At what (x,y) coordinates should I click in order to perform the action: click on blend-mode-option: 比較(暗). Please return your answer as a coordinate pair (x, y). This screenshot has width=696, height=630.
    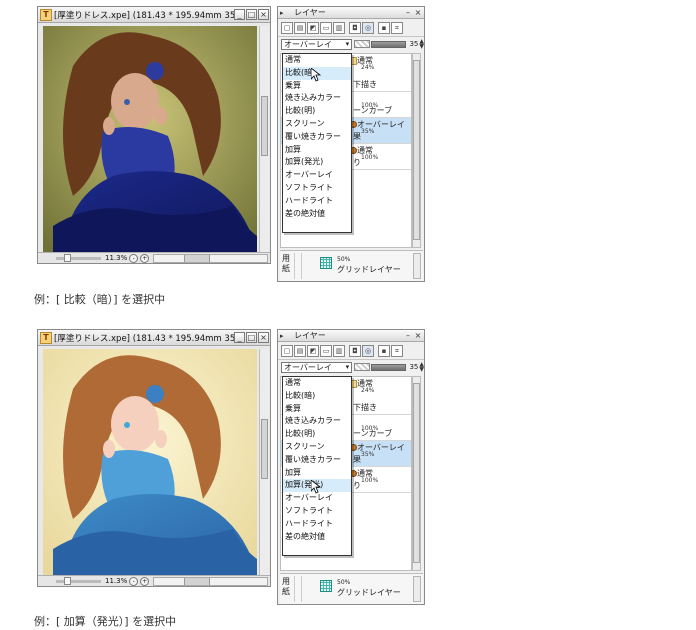
    Looking at the image, I should click on (317, 396).